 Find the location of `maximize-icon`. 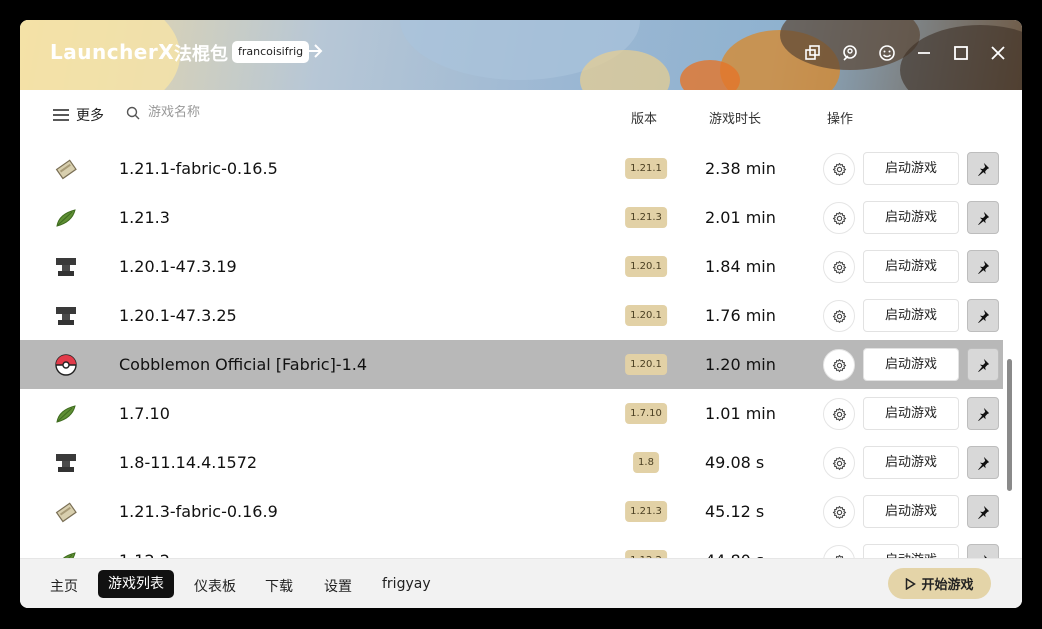

maximize-icon is located at coordinates (960, 53).